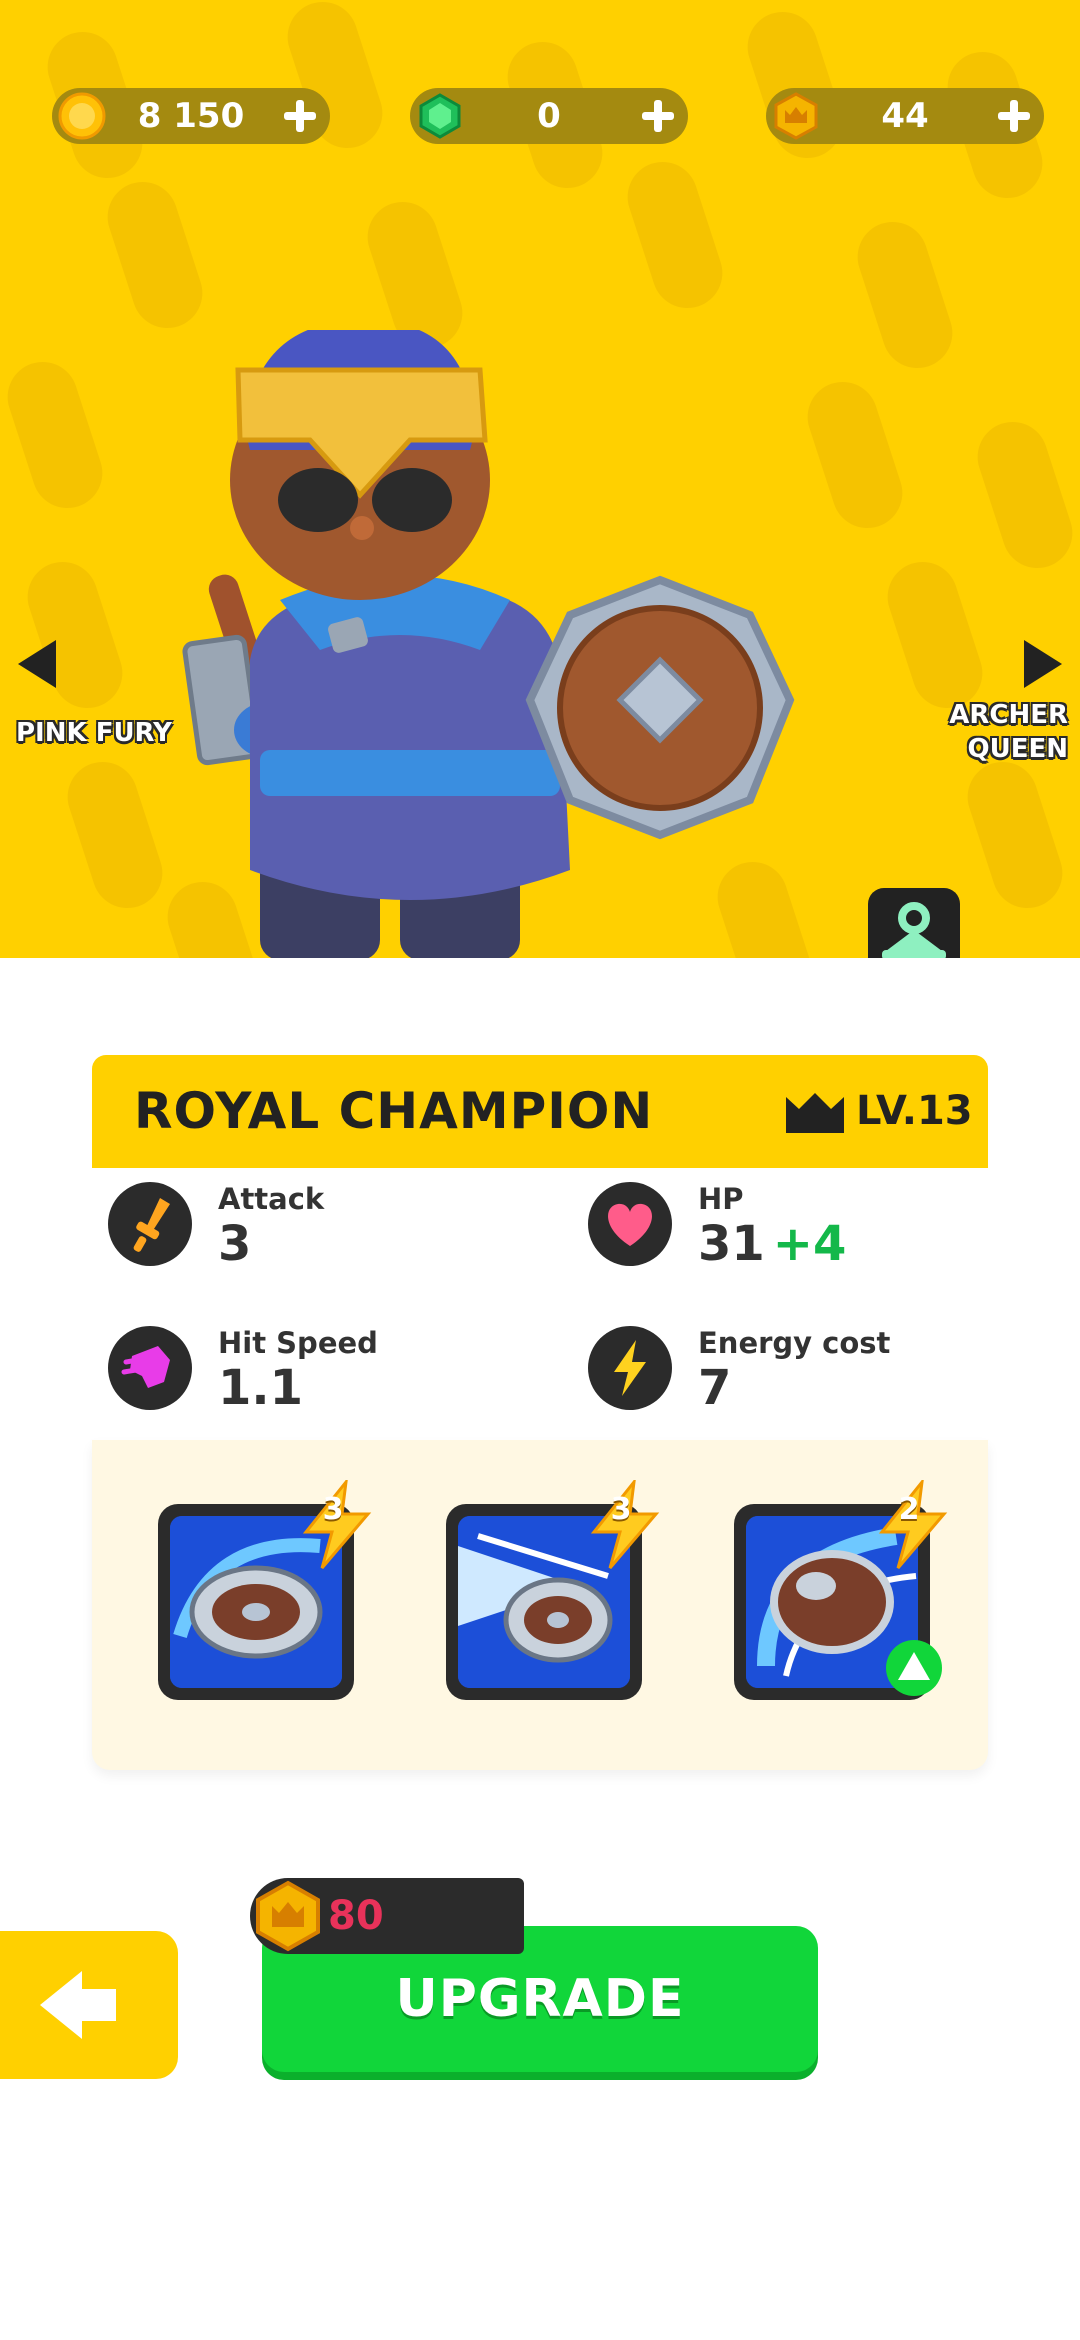  Describe the element at coordinates (1018, 749) in the screenshot. I see `next-character-label-line2: QUEEN` at that location.